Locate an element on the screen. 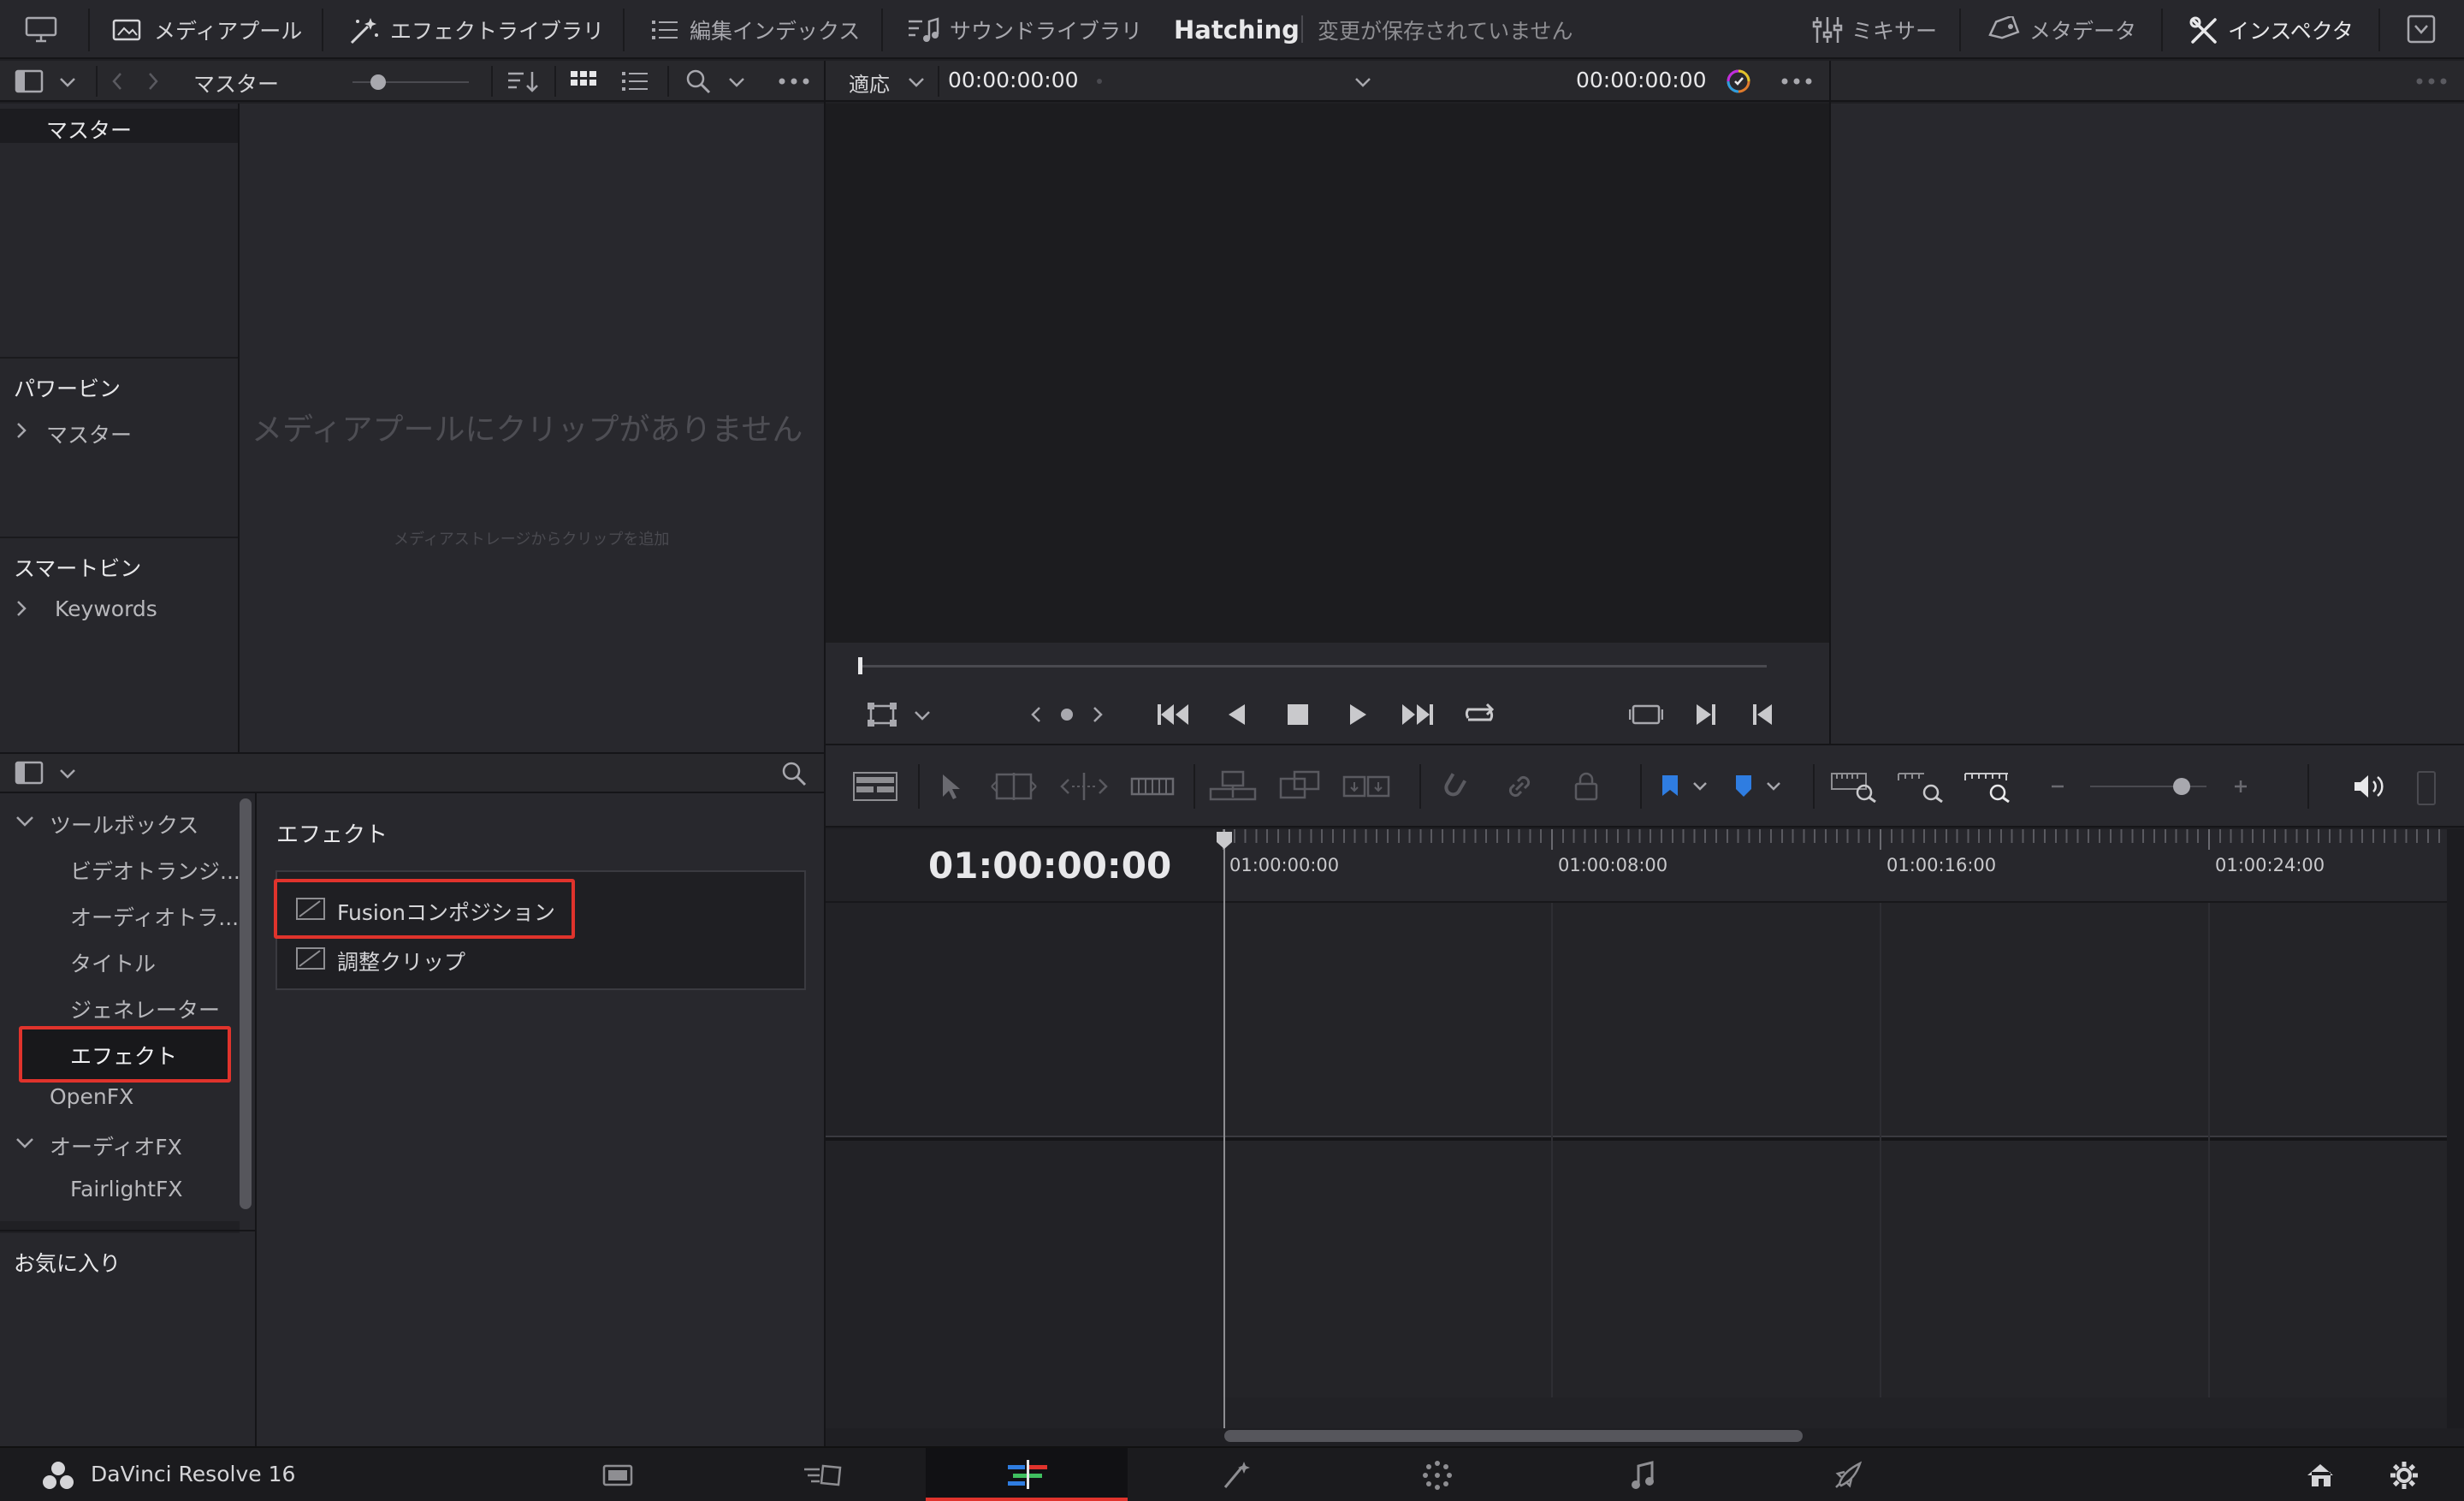 Image resolution: width=2464 pixels, height=1501 pixels. snapping-icon is located at coordinates (1452, 786).